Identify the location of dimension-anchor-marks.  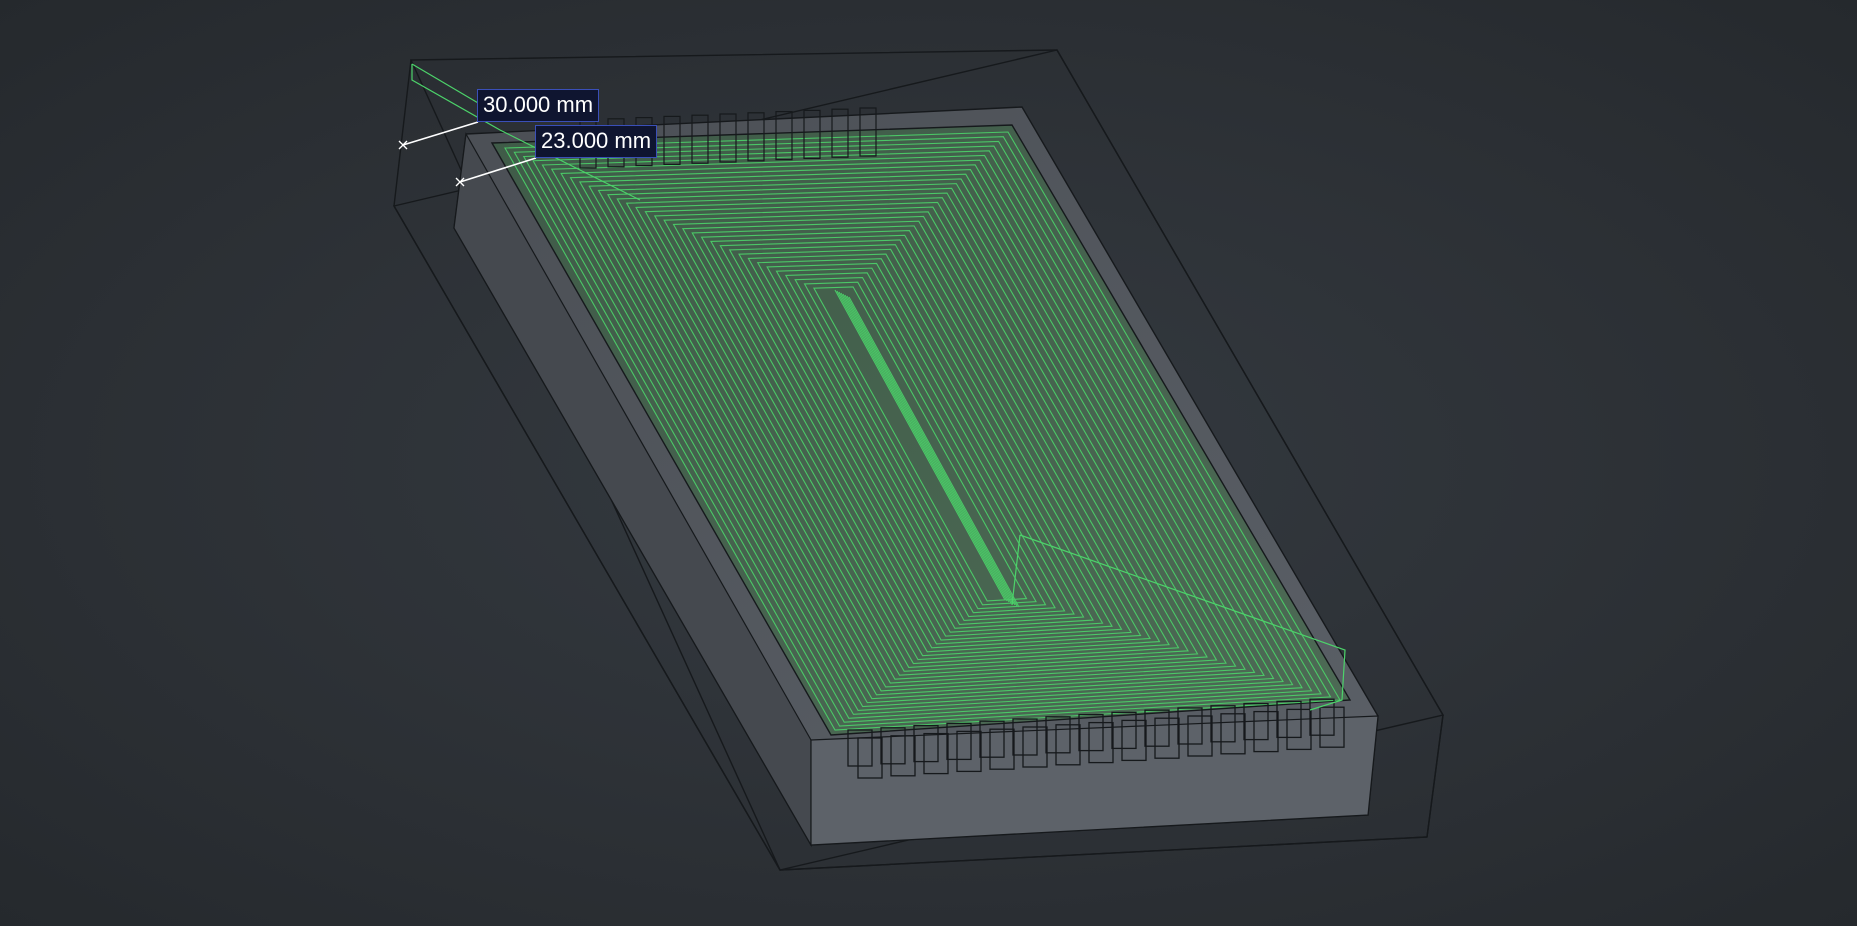
(431, 163).